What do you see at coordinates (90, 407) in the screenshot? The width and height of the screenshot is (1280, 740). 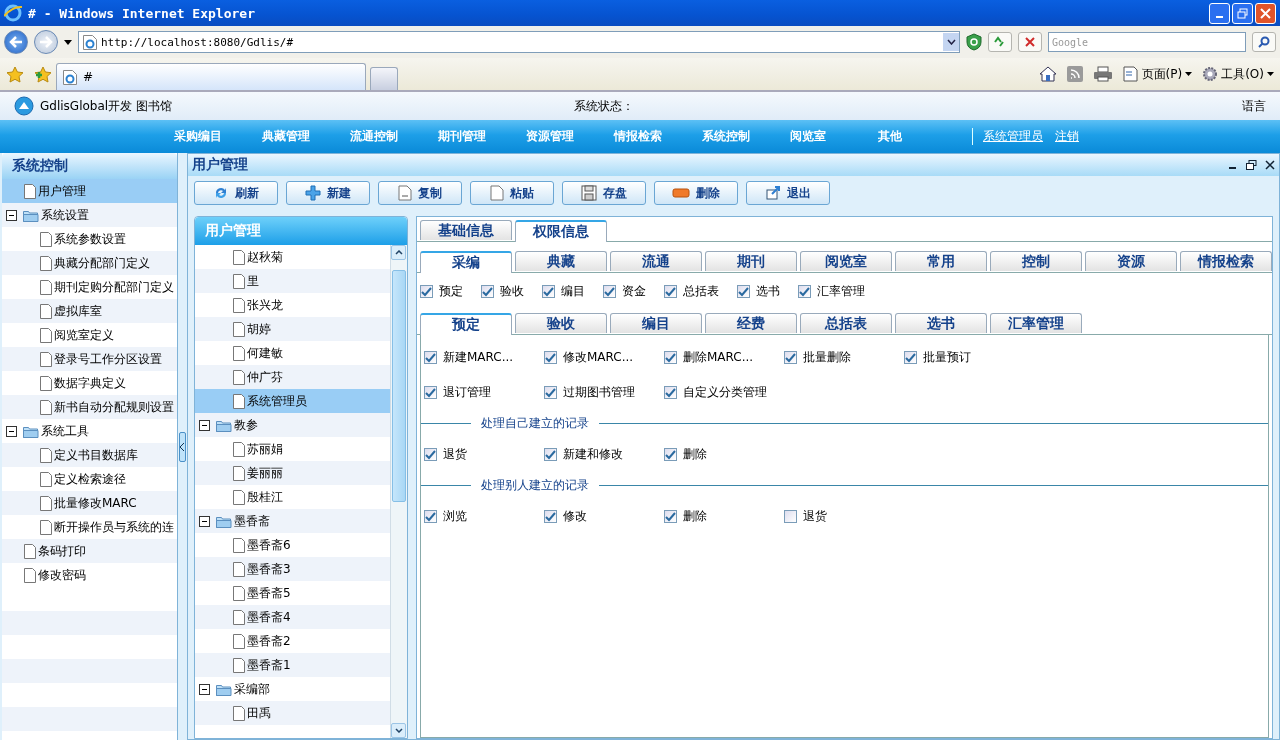 I see `tree-item: 新书自动分配规则设置` at bounding box center [90, 407].